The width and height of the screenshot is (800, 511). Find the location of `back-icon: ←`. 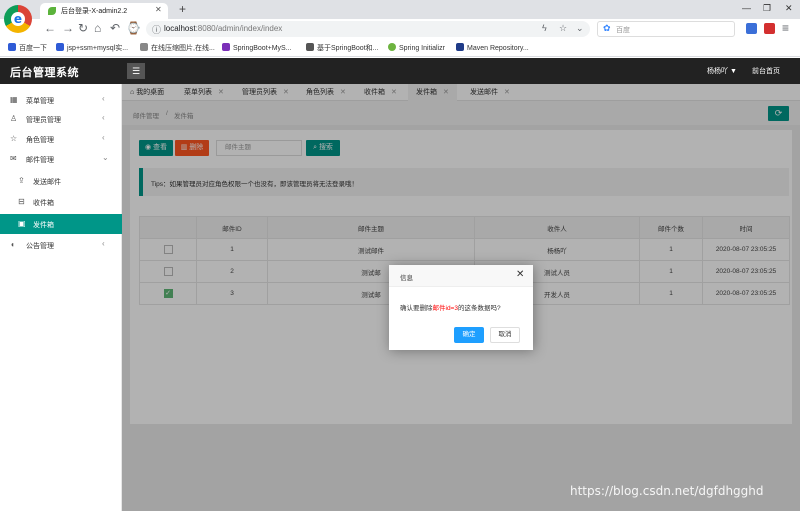

back-icon: ← is located at coordinates (50, 28).